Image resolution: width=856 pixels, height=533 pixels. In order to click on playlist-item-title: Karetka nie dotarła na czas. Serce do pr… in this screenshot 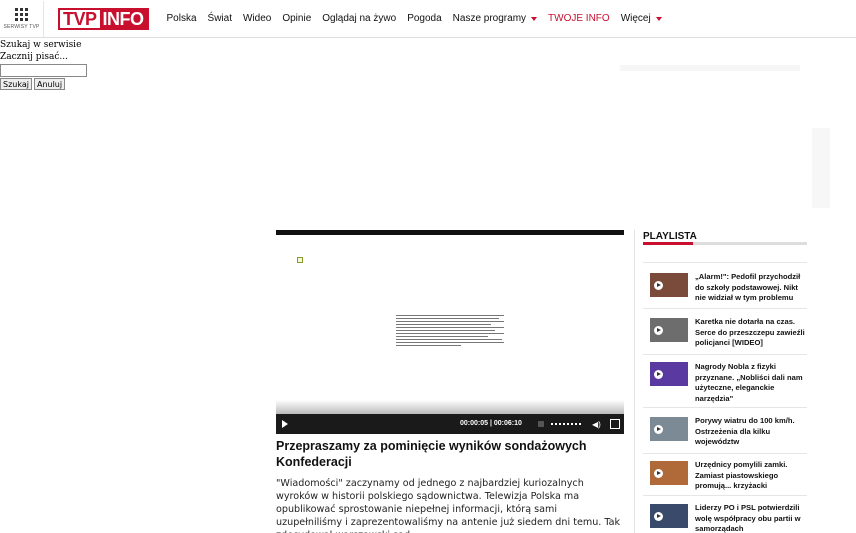, I will do `click(750, 333)`.